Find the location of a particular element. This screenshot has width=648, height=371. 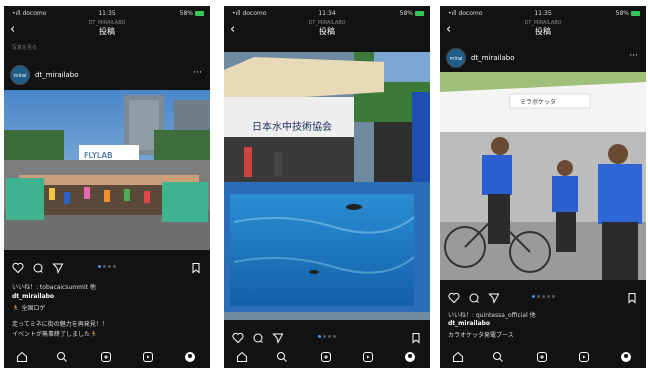

sign-text: 日本水中技術協会 is located at coordinates (292, 126).